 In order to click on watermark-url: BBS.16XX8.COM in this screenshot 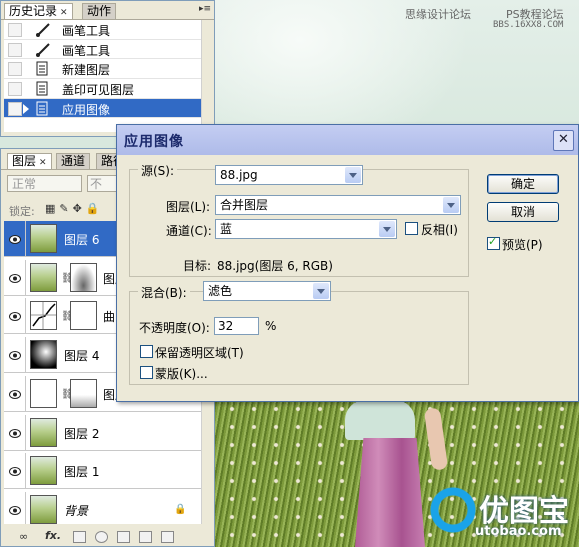, I will do `click(528, 25)`.